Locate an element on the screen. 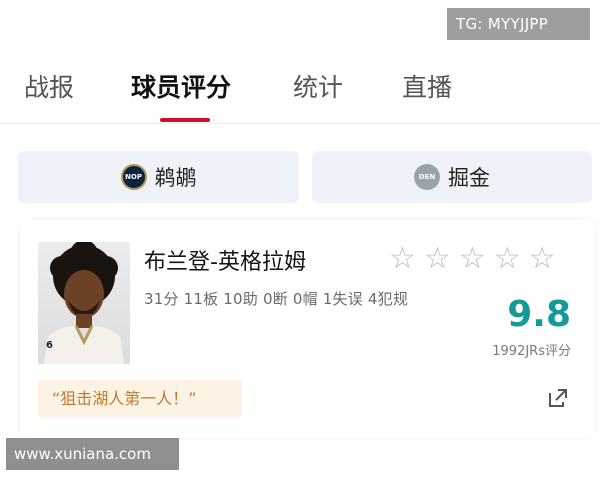  player-rating-score: 9.8 is located at coordinates (539, 314).